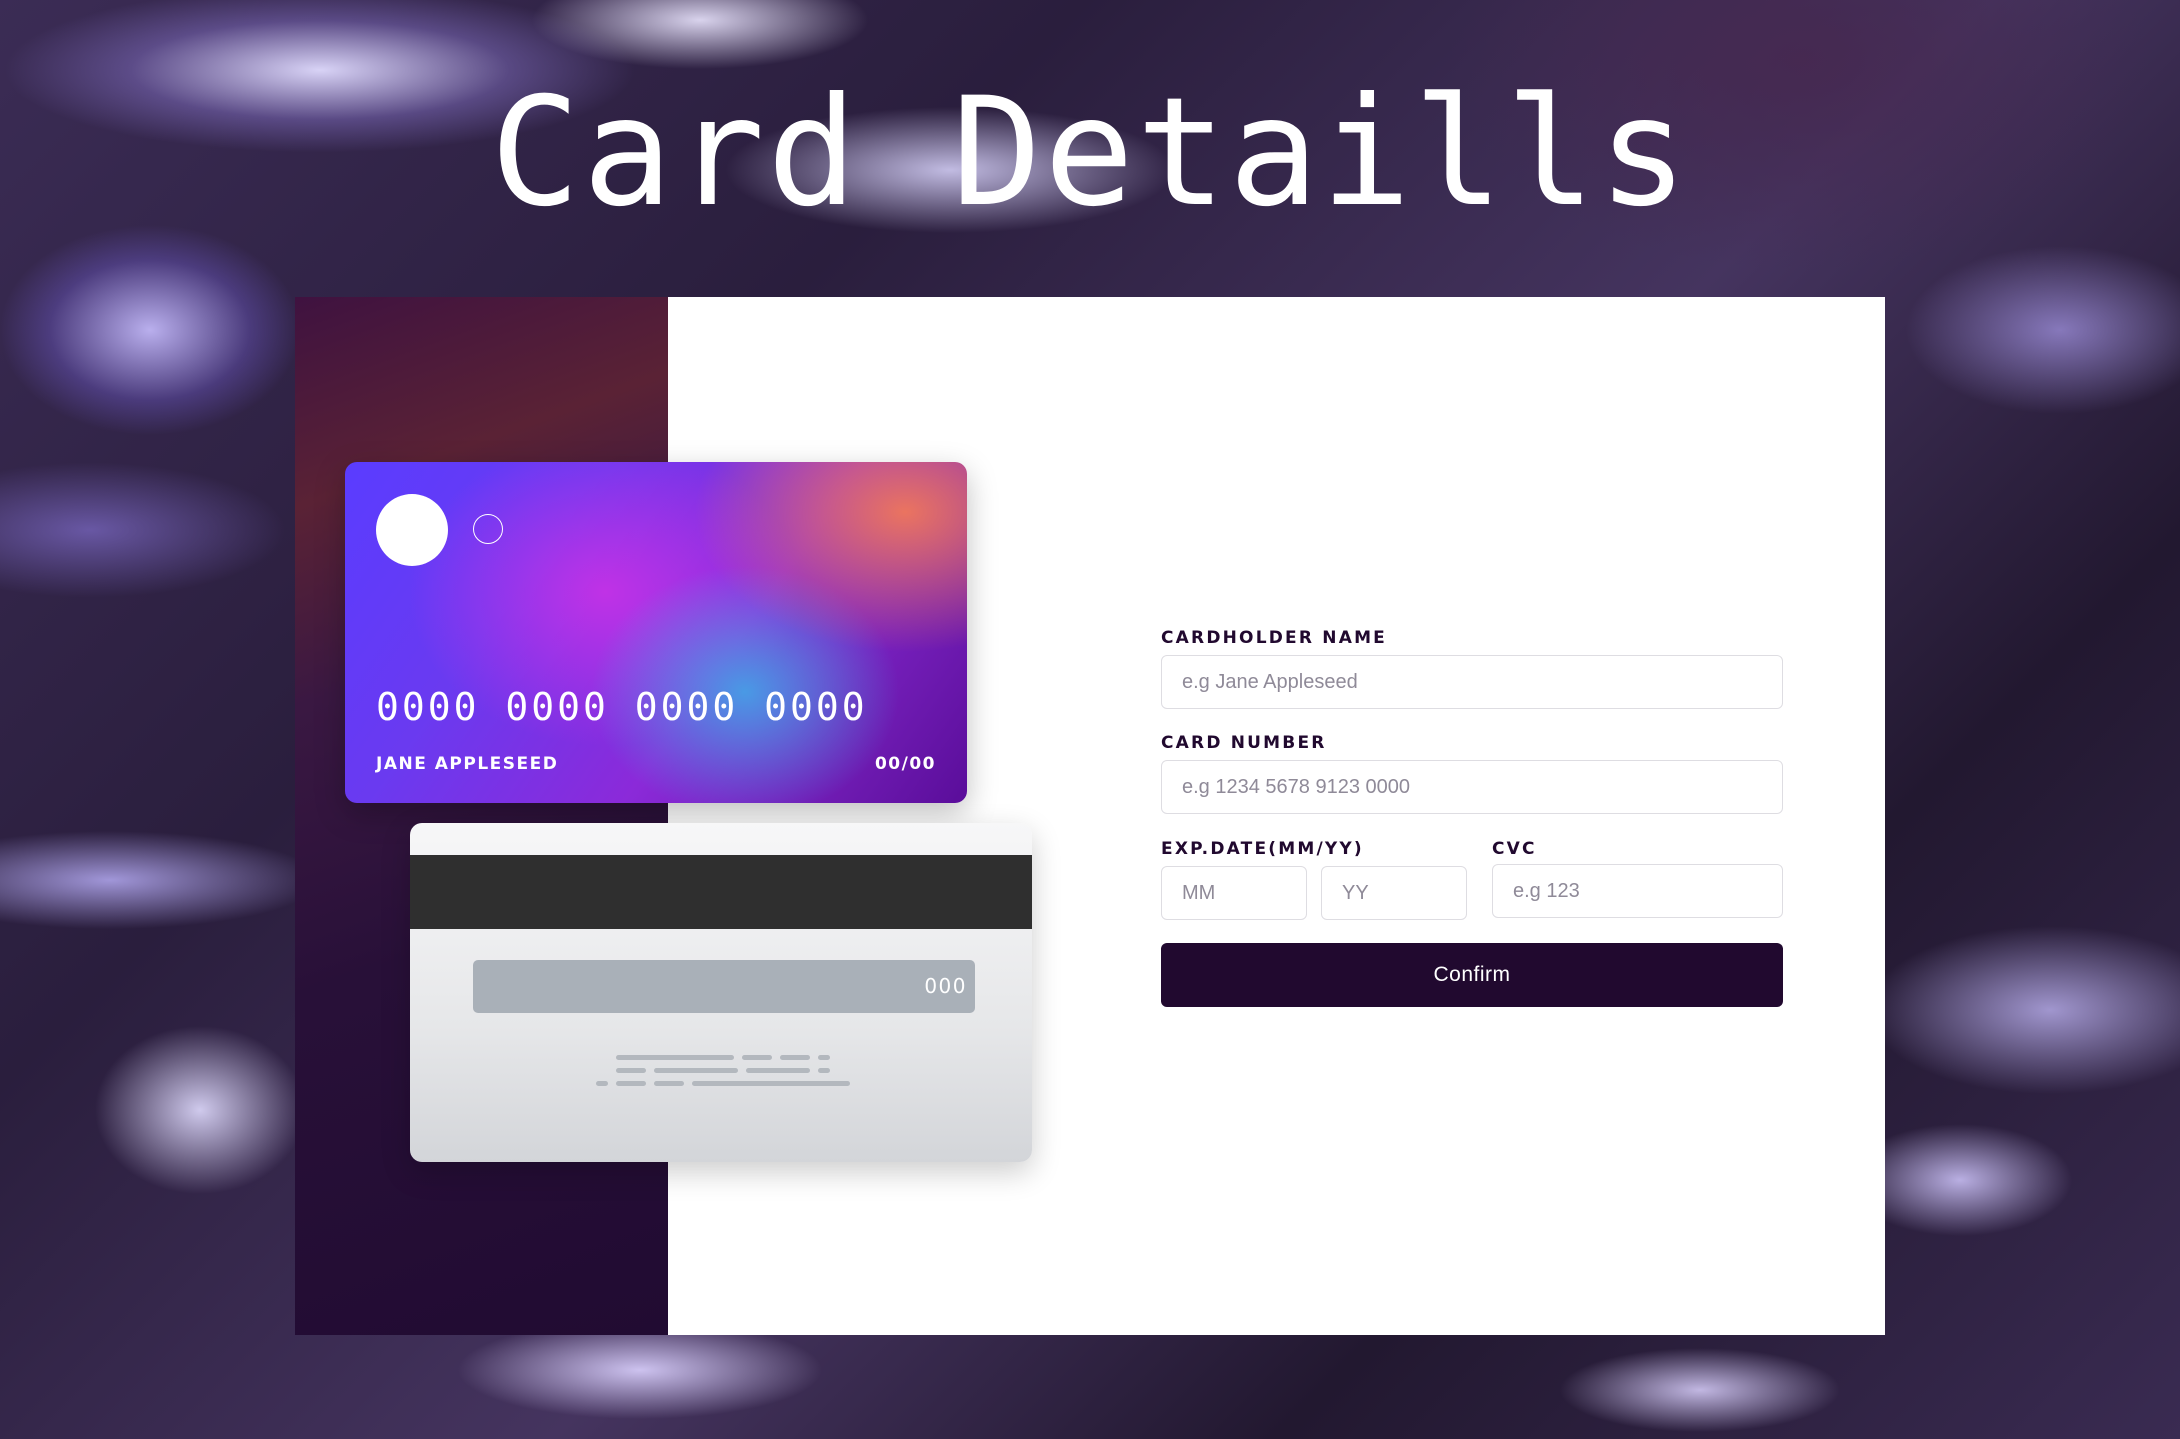 The image size is (2180, 1439). Describe the element at coordinates (1637, 891) in the screenshot. I see `cvc-input` at that location.